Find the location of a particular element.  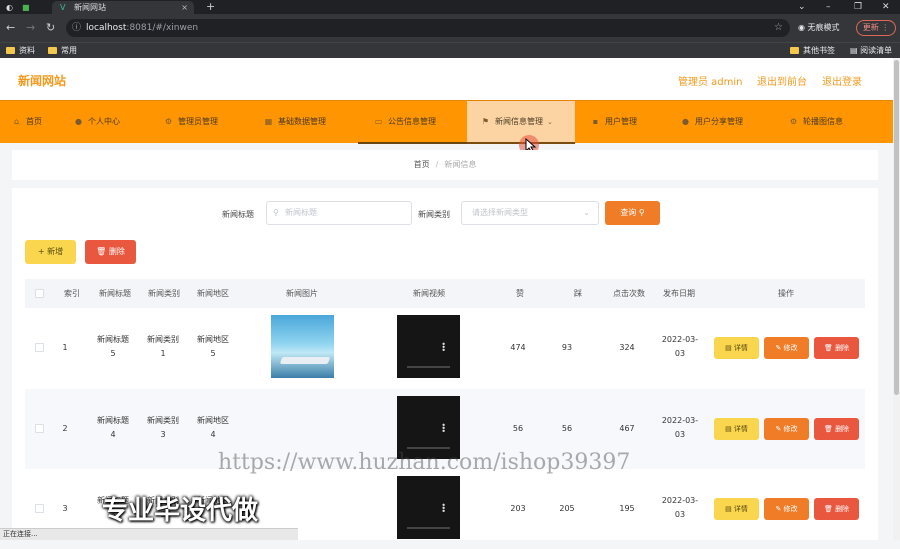

news-title-placeholder: 新闻标题 is located at coordinates (301, 212).